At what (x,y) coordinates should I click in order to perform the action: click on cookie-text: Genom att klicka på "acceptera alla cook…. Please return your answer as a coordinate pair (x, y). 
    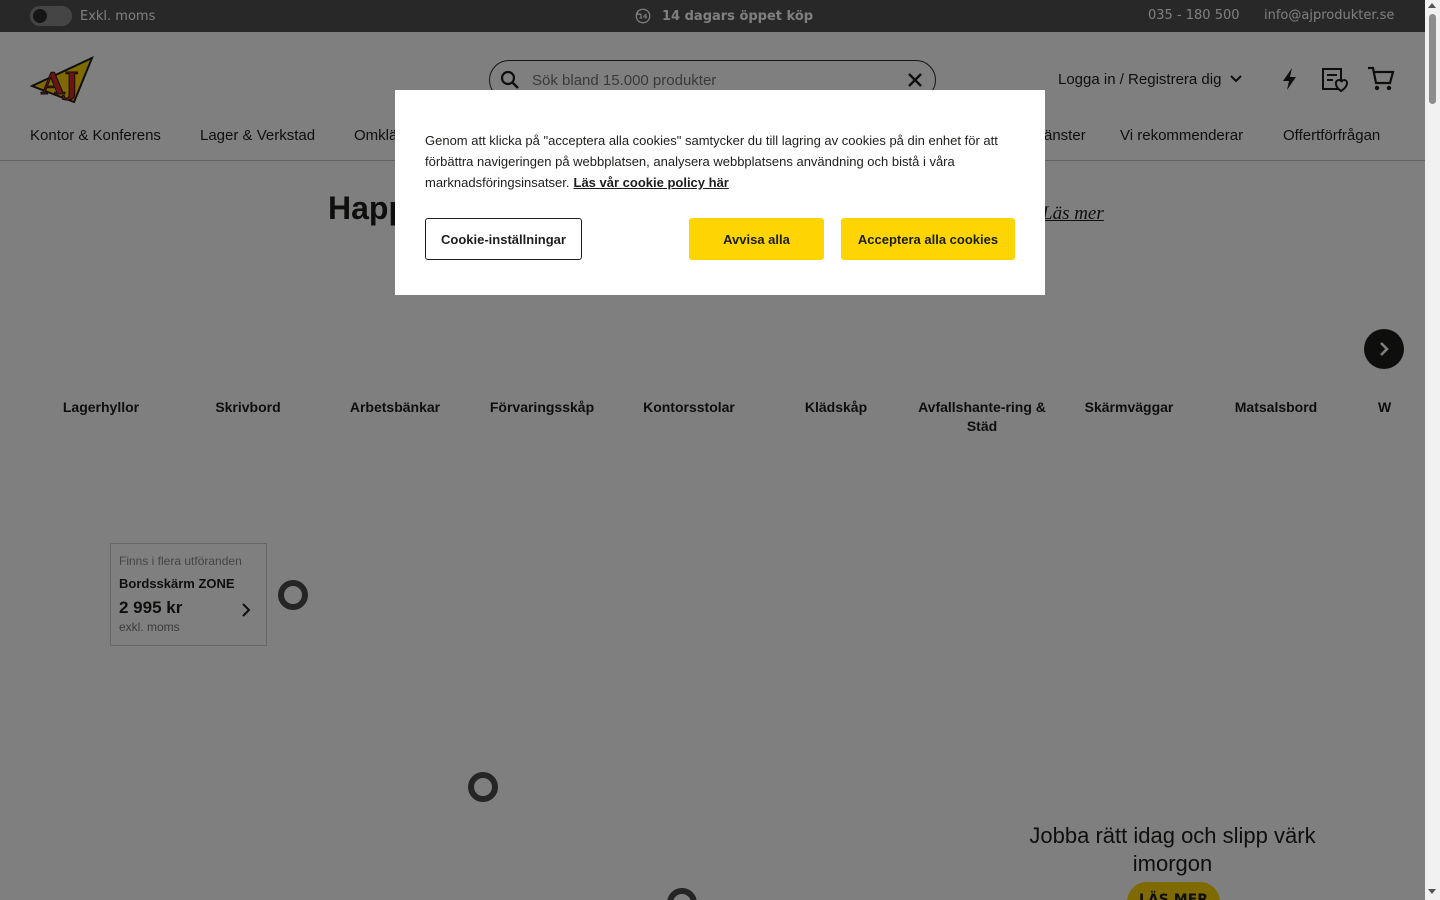
    Looking at the image, I should click on (720, 161).